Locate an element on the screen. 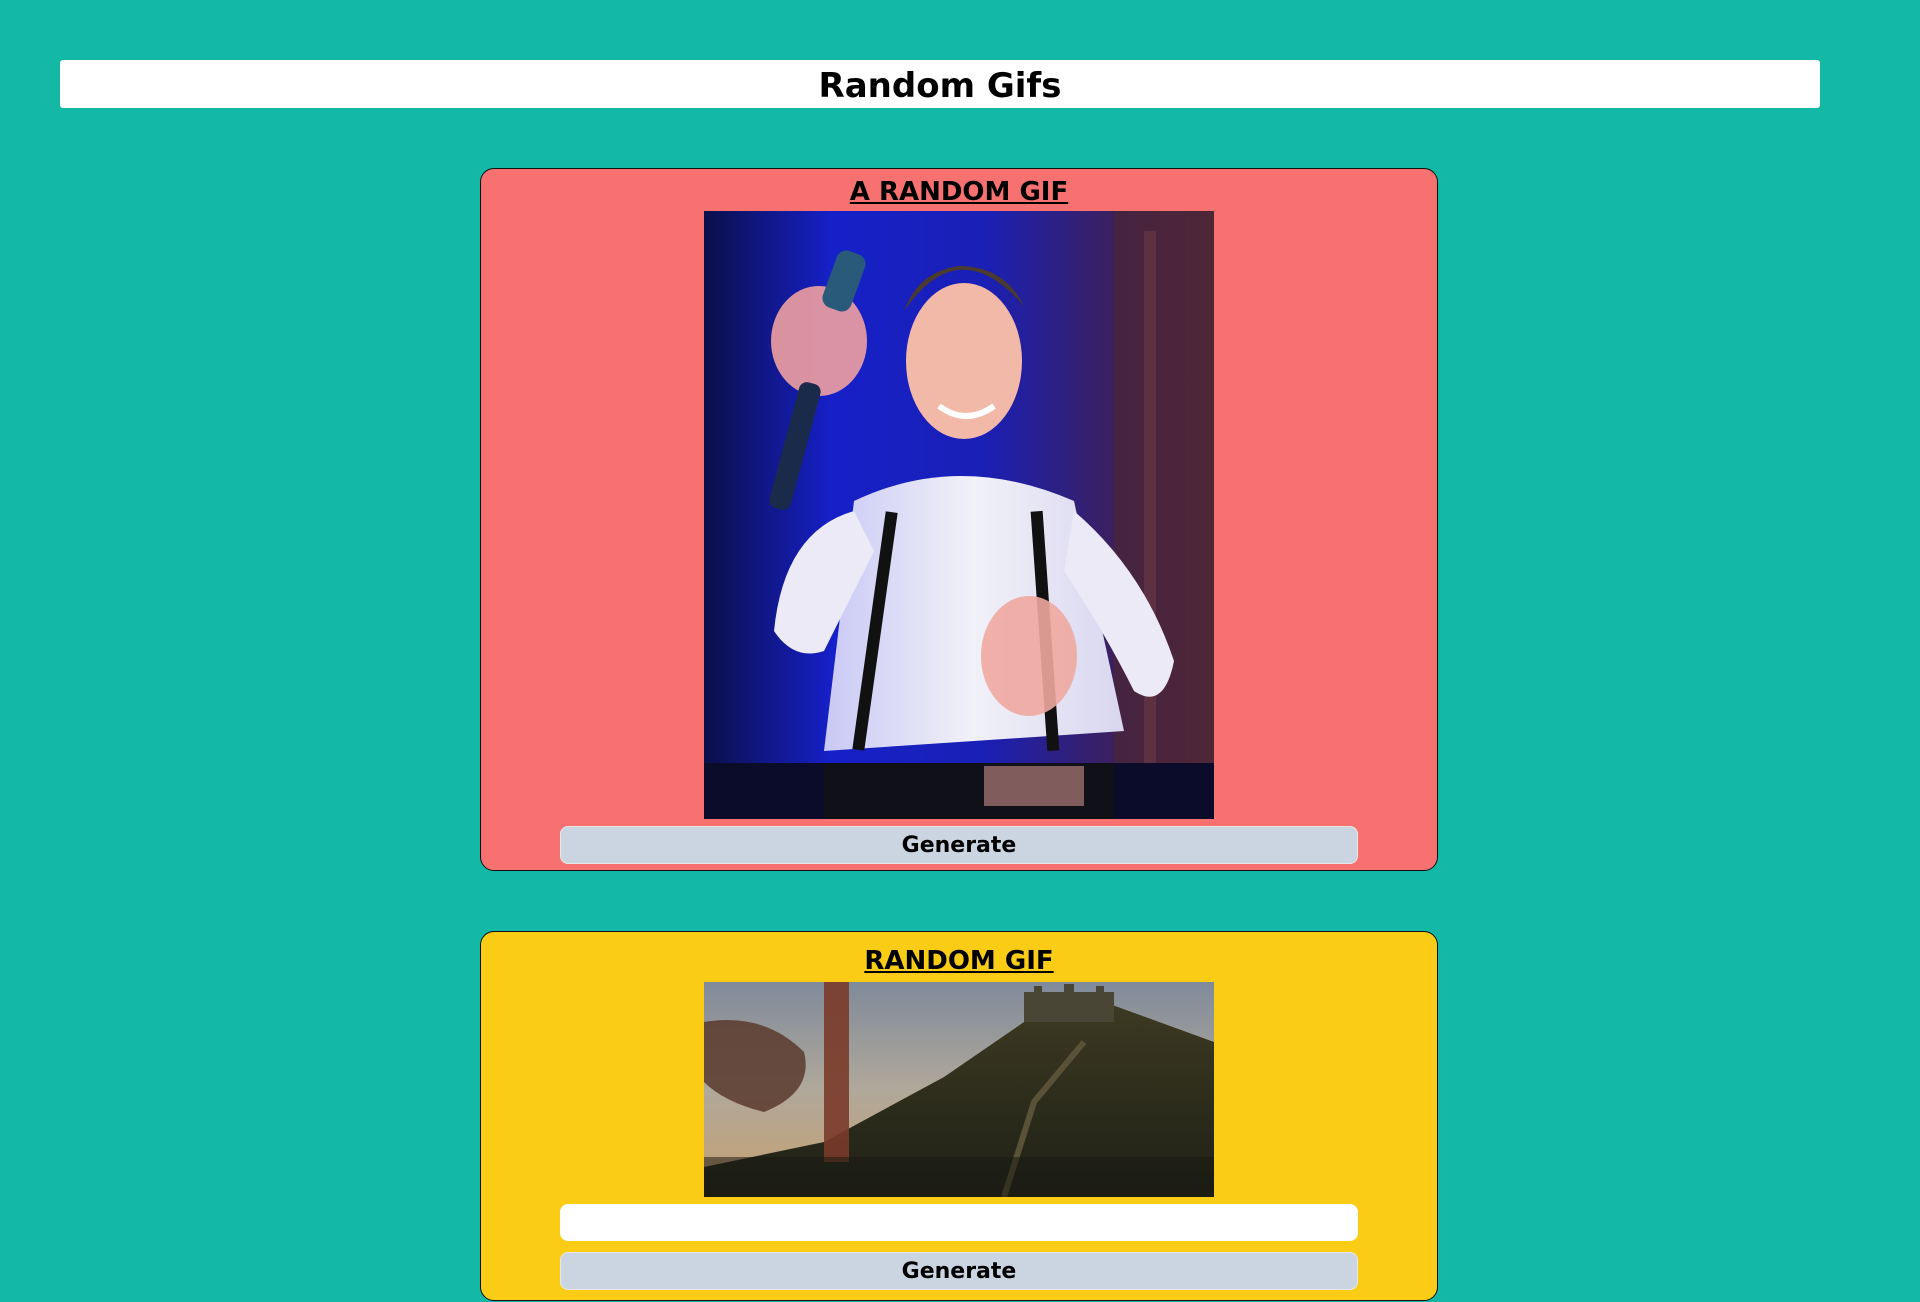  app-header: Random Gifs is located at coordinates (940, 84).